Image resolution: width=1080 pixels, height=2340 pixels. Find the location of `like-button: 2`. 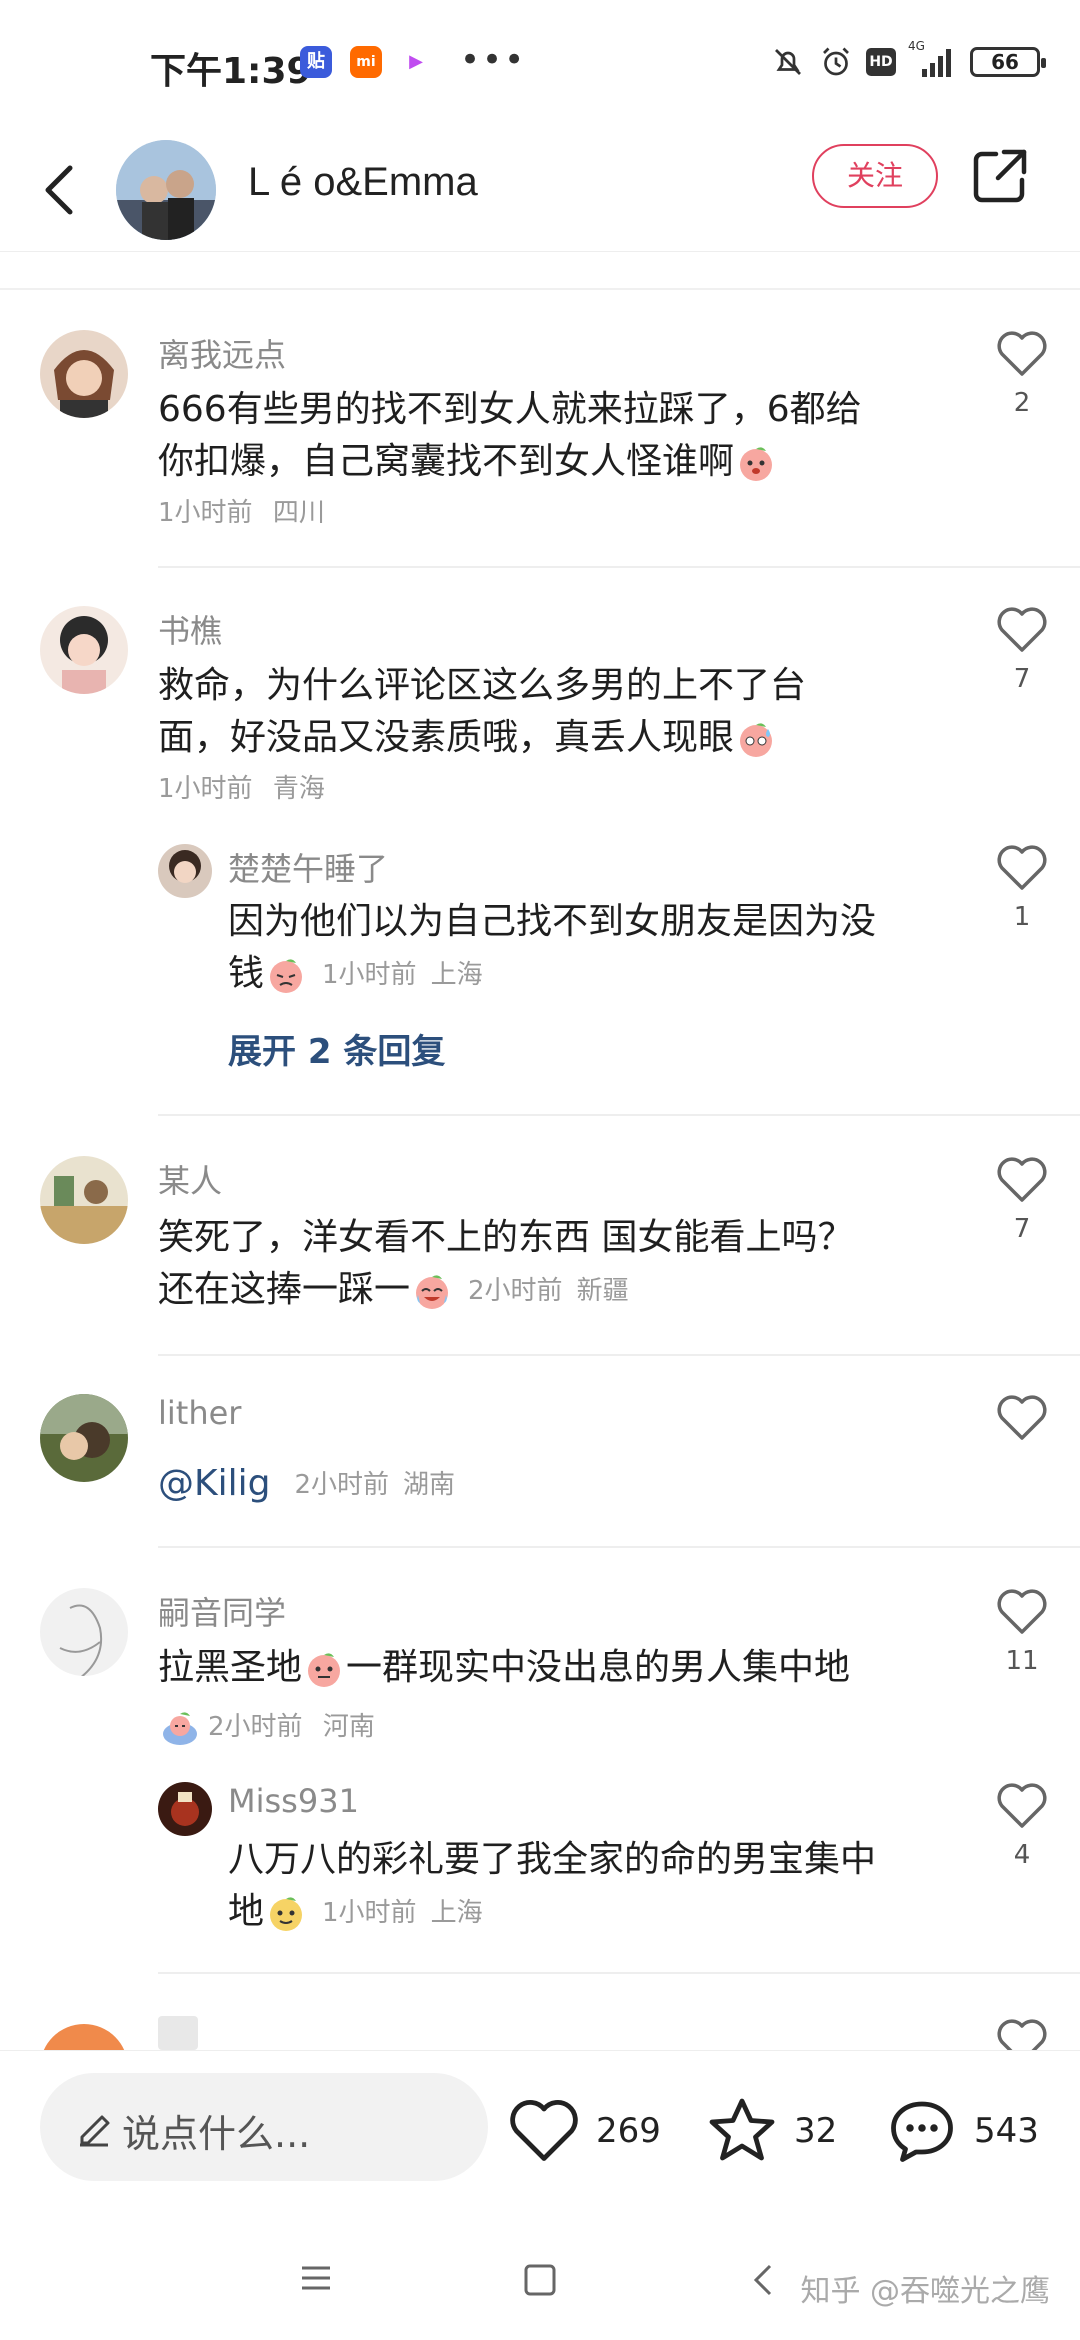

like-button: 2 is located at coordinates (1022, 374).